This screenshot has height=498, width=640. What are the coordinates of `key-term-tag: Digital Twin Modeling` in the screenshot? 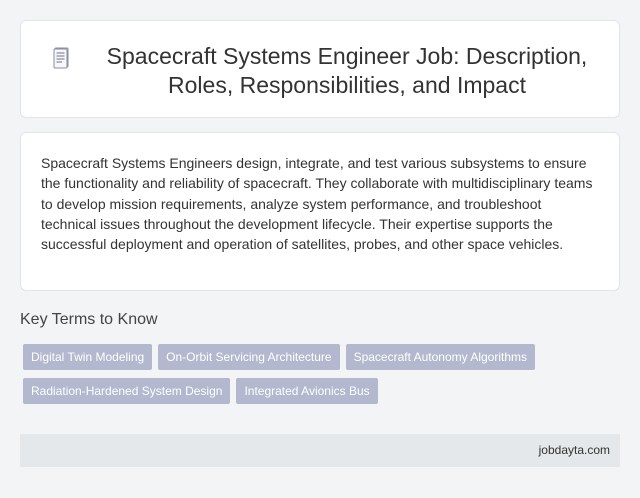 It's located at (88, 357).